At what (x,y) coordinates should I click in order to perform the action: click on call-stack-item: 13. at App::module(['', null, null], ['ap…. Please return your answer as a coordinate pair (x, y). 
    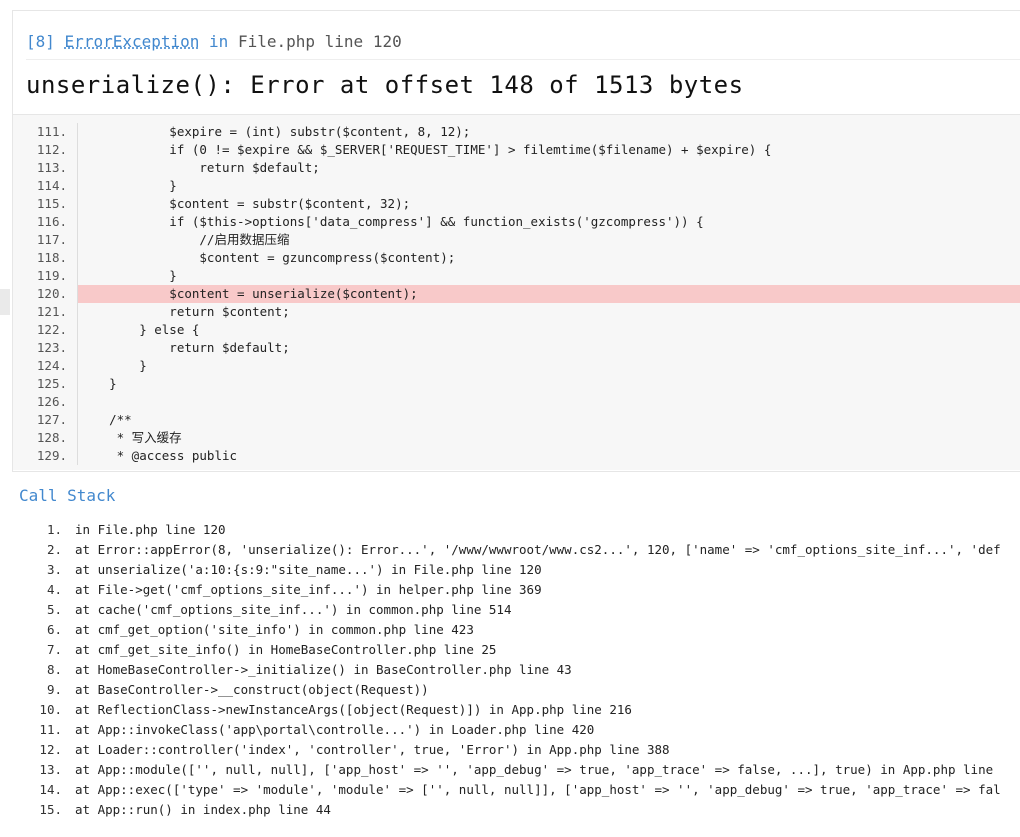
    Looking at the image, I should click on (510, 770).